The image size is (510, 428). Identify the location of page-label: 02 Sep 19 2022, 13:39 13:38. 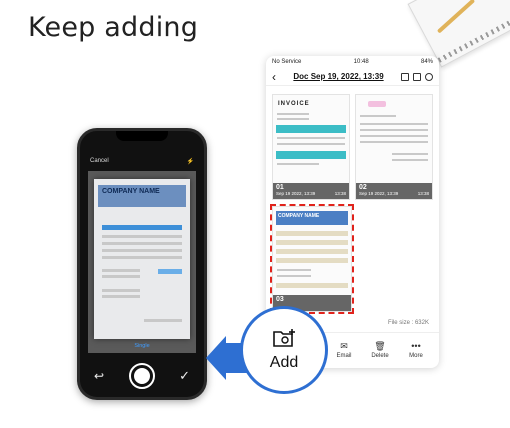
(394, 191).